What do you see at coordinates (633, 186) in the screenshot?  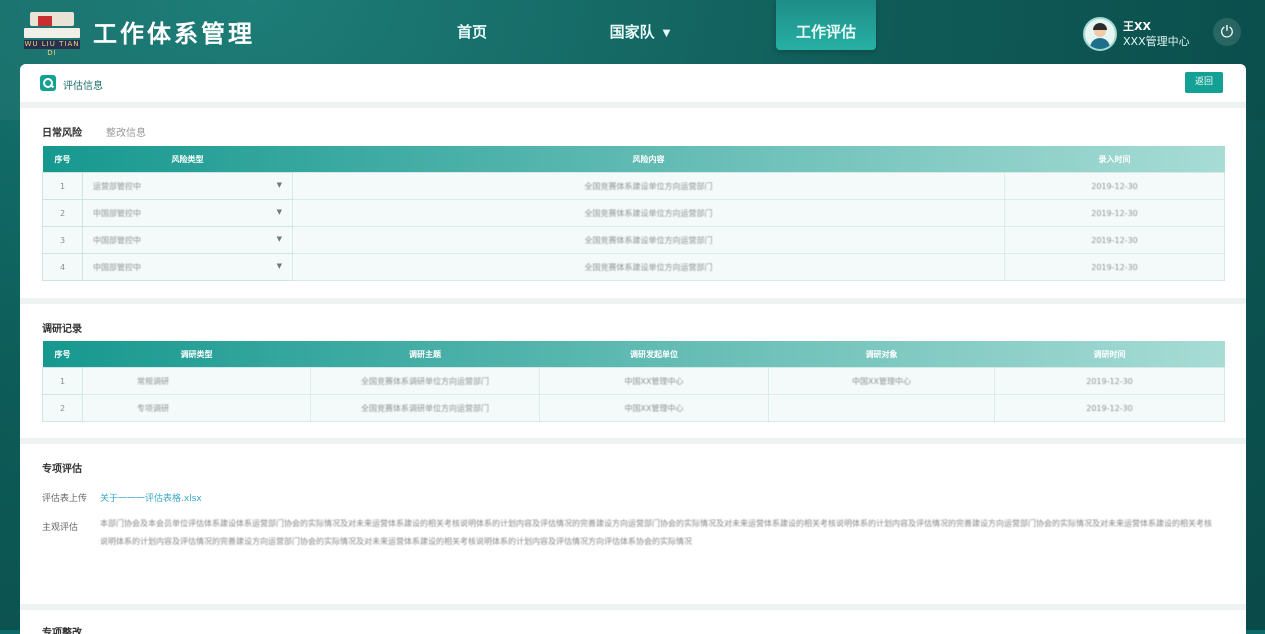 I see `table-row: 1 运营部管控中 ▼ 全国竞赛体系建设单位方向运营部门 2019-12-30` at bounding box center [633, 186].